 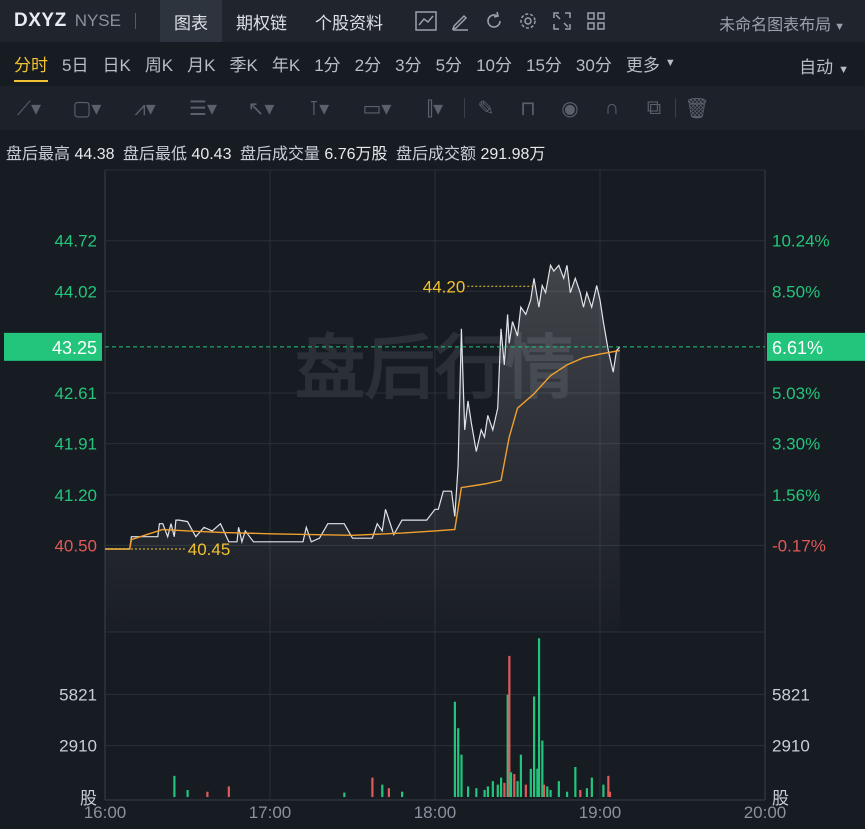 What do you see at coordinates (799, 545) in the screenshot?
I see `percent-tick-label: -0.17%` at bounding box center [799, 545].